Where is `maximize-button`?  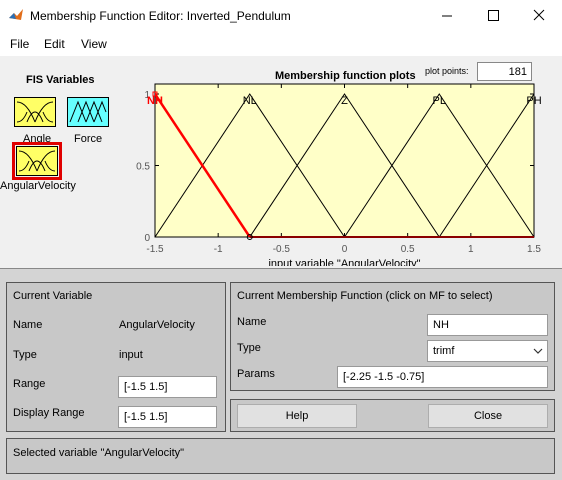
maximize-button is located at coordinates (493, 16).